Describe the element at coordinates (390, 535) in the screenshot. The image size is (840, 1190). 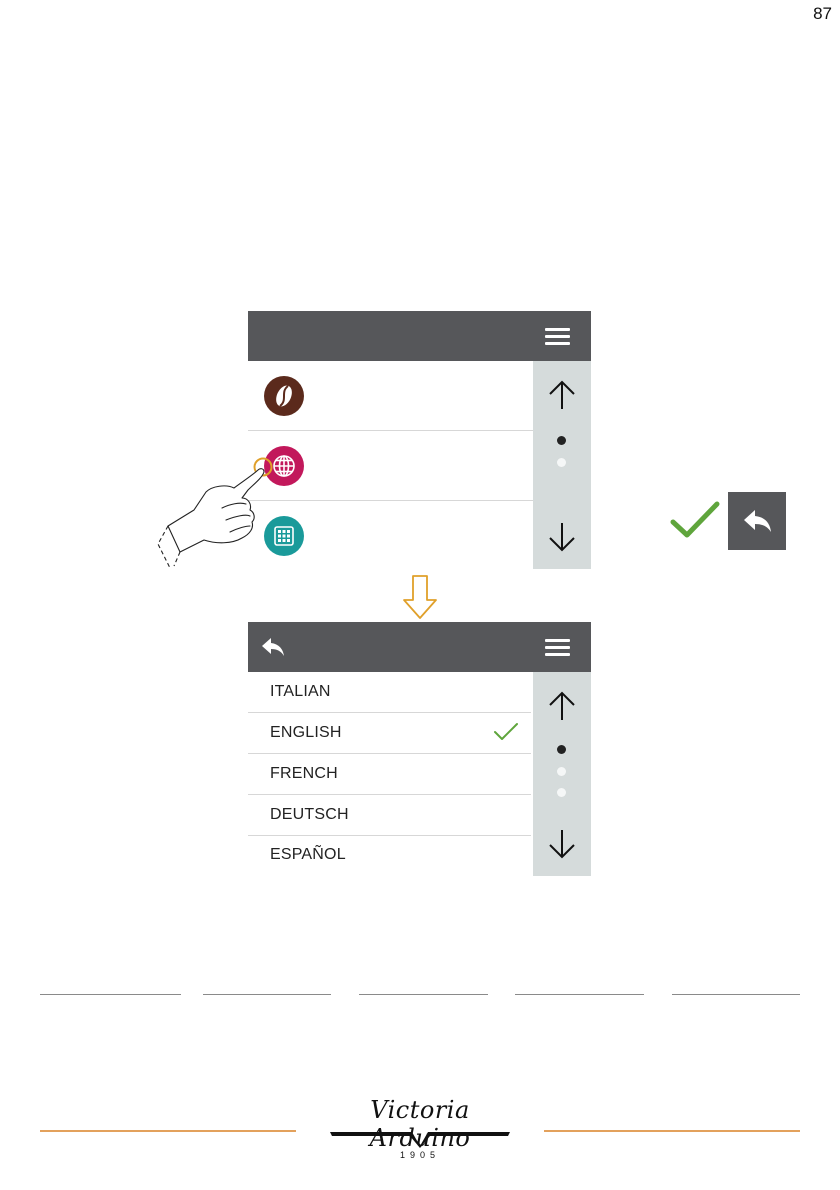
I see `menu-item-keypad` at that location.